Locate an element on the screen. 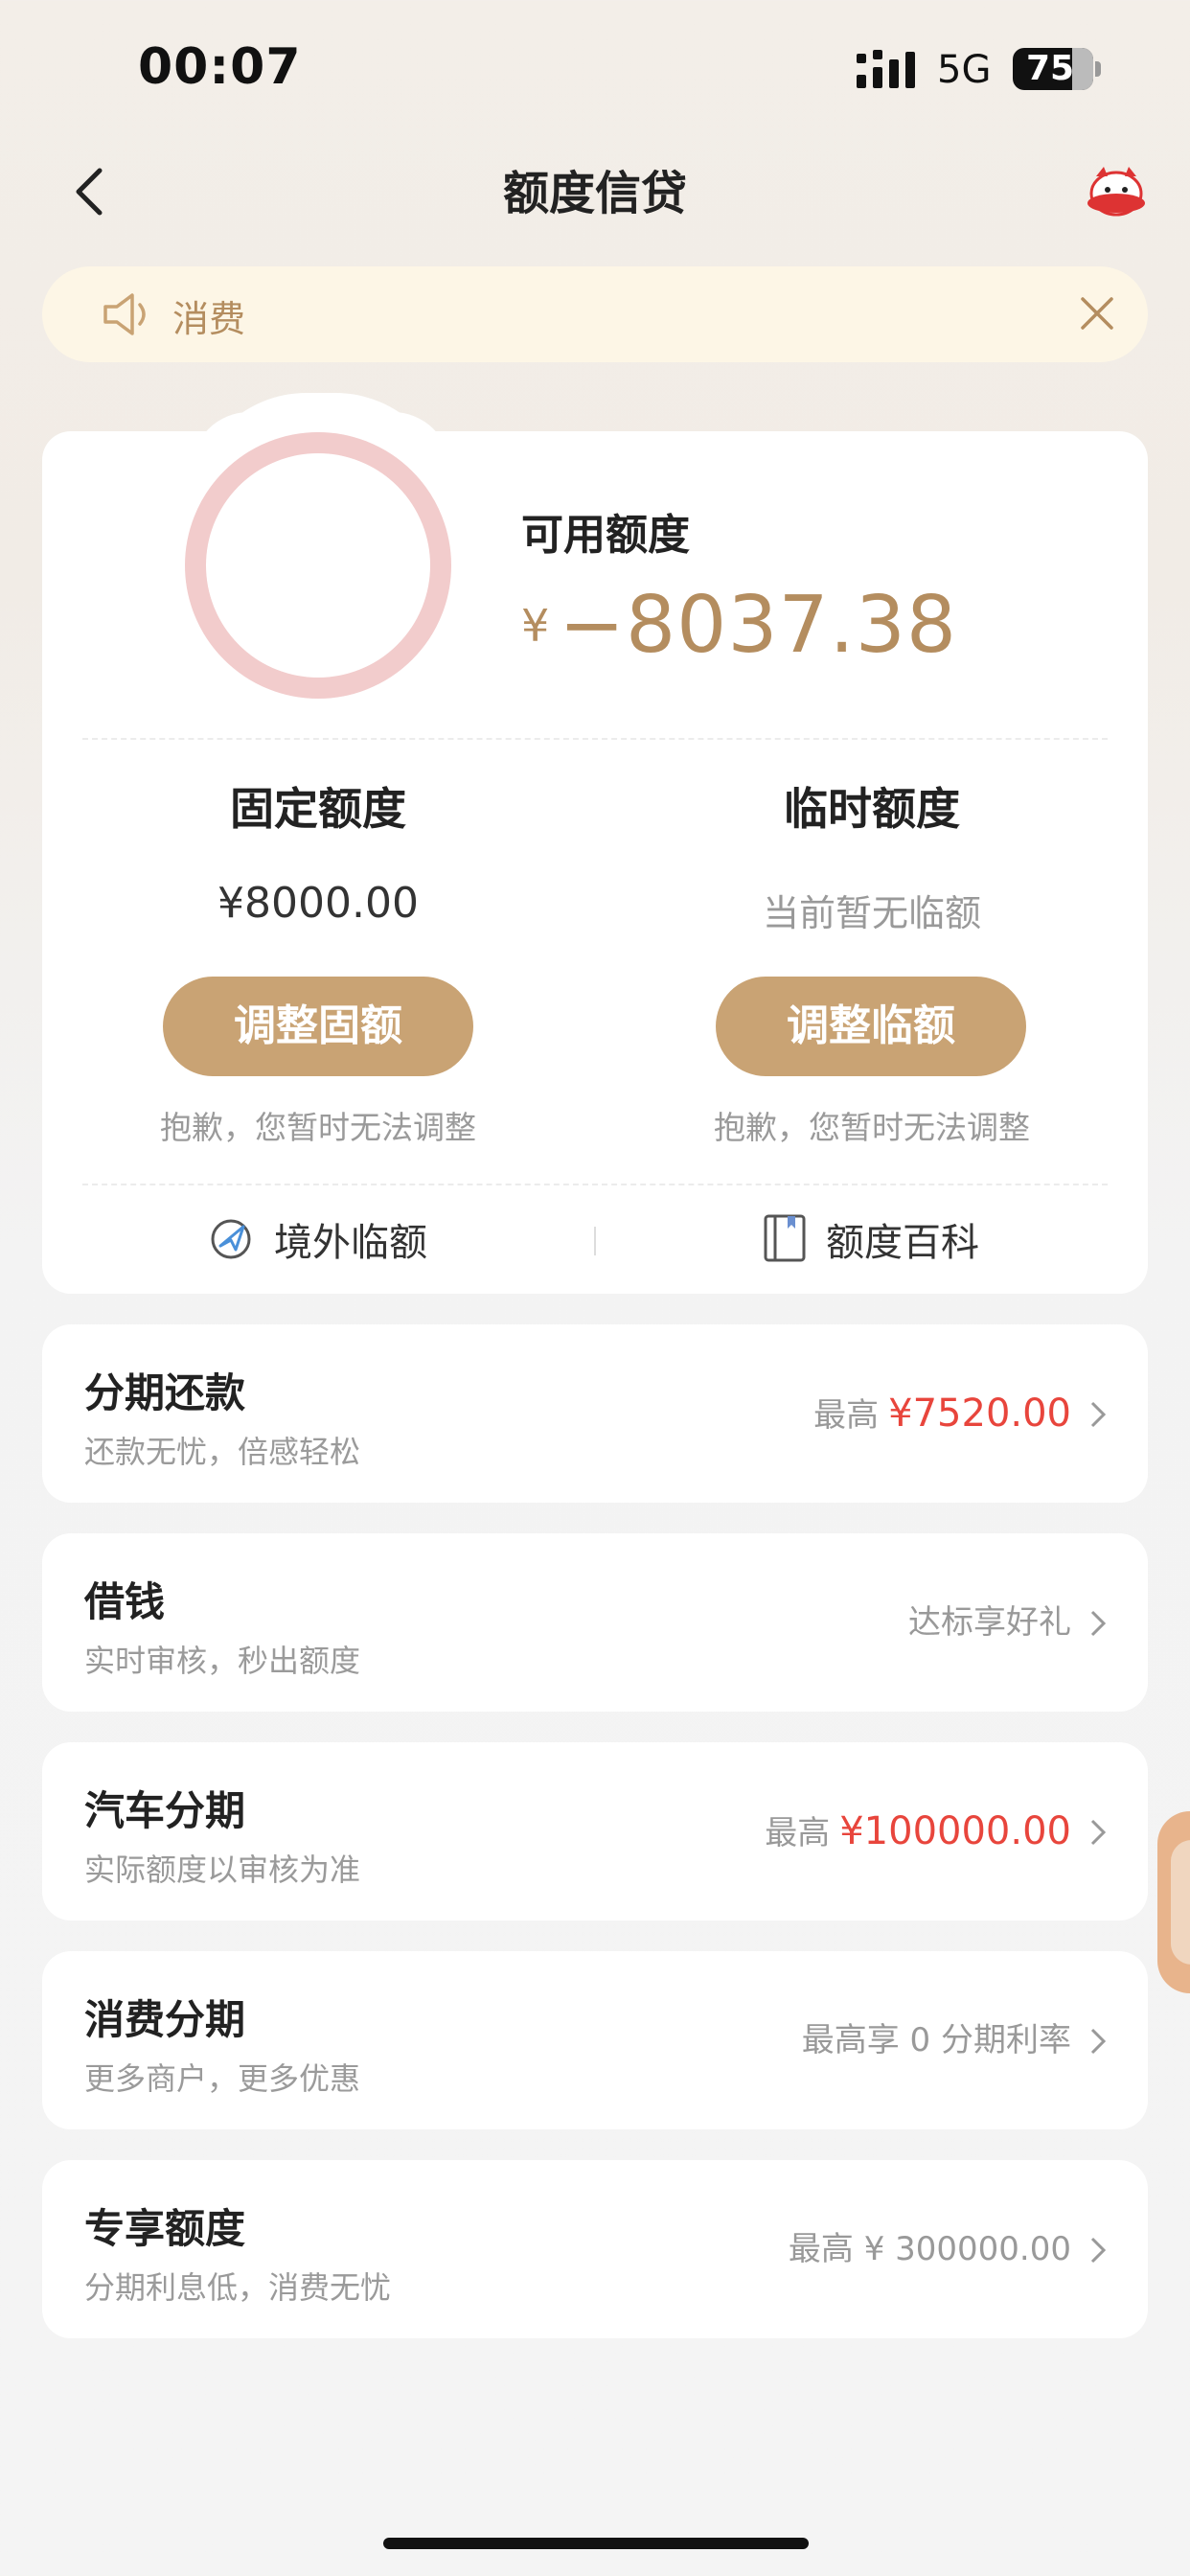 Image resolution: width=1190 pixels, height=2576 pixels. available-credit-value: ¥ −8037.38 is located at coordinates (739, 625).